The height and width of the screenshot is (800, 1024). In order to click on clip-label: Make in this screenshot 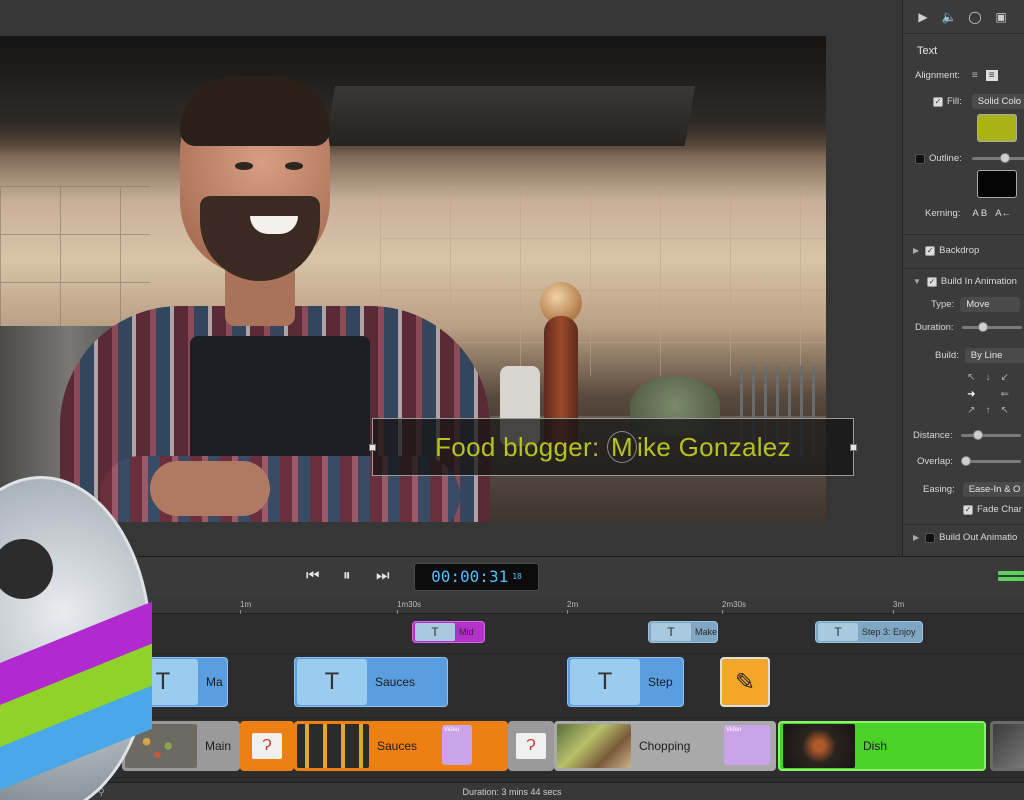, I will do `click(705, 632)`.